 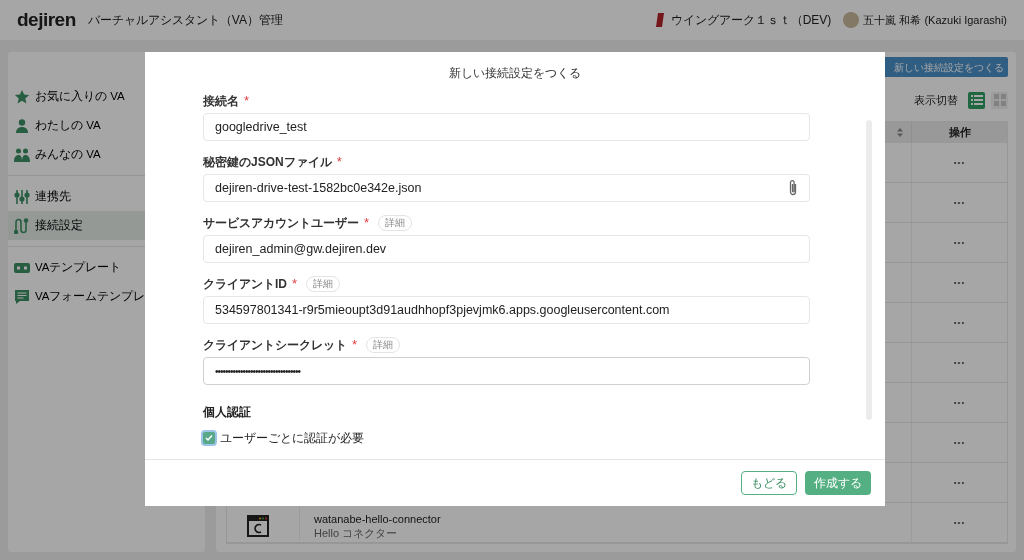 What do you see at coordinates (22, 225) in the screenshot?
I see `route-icon` at bounding box center [22, 225].